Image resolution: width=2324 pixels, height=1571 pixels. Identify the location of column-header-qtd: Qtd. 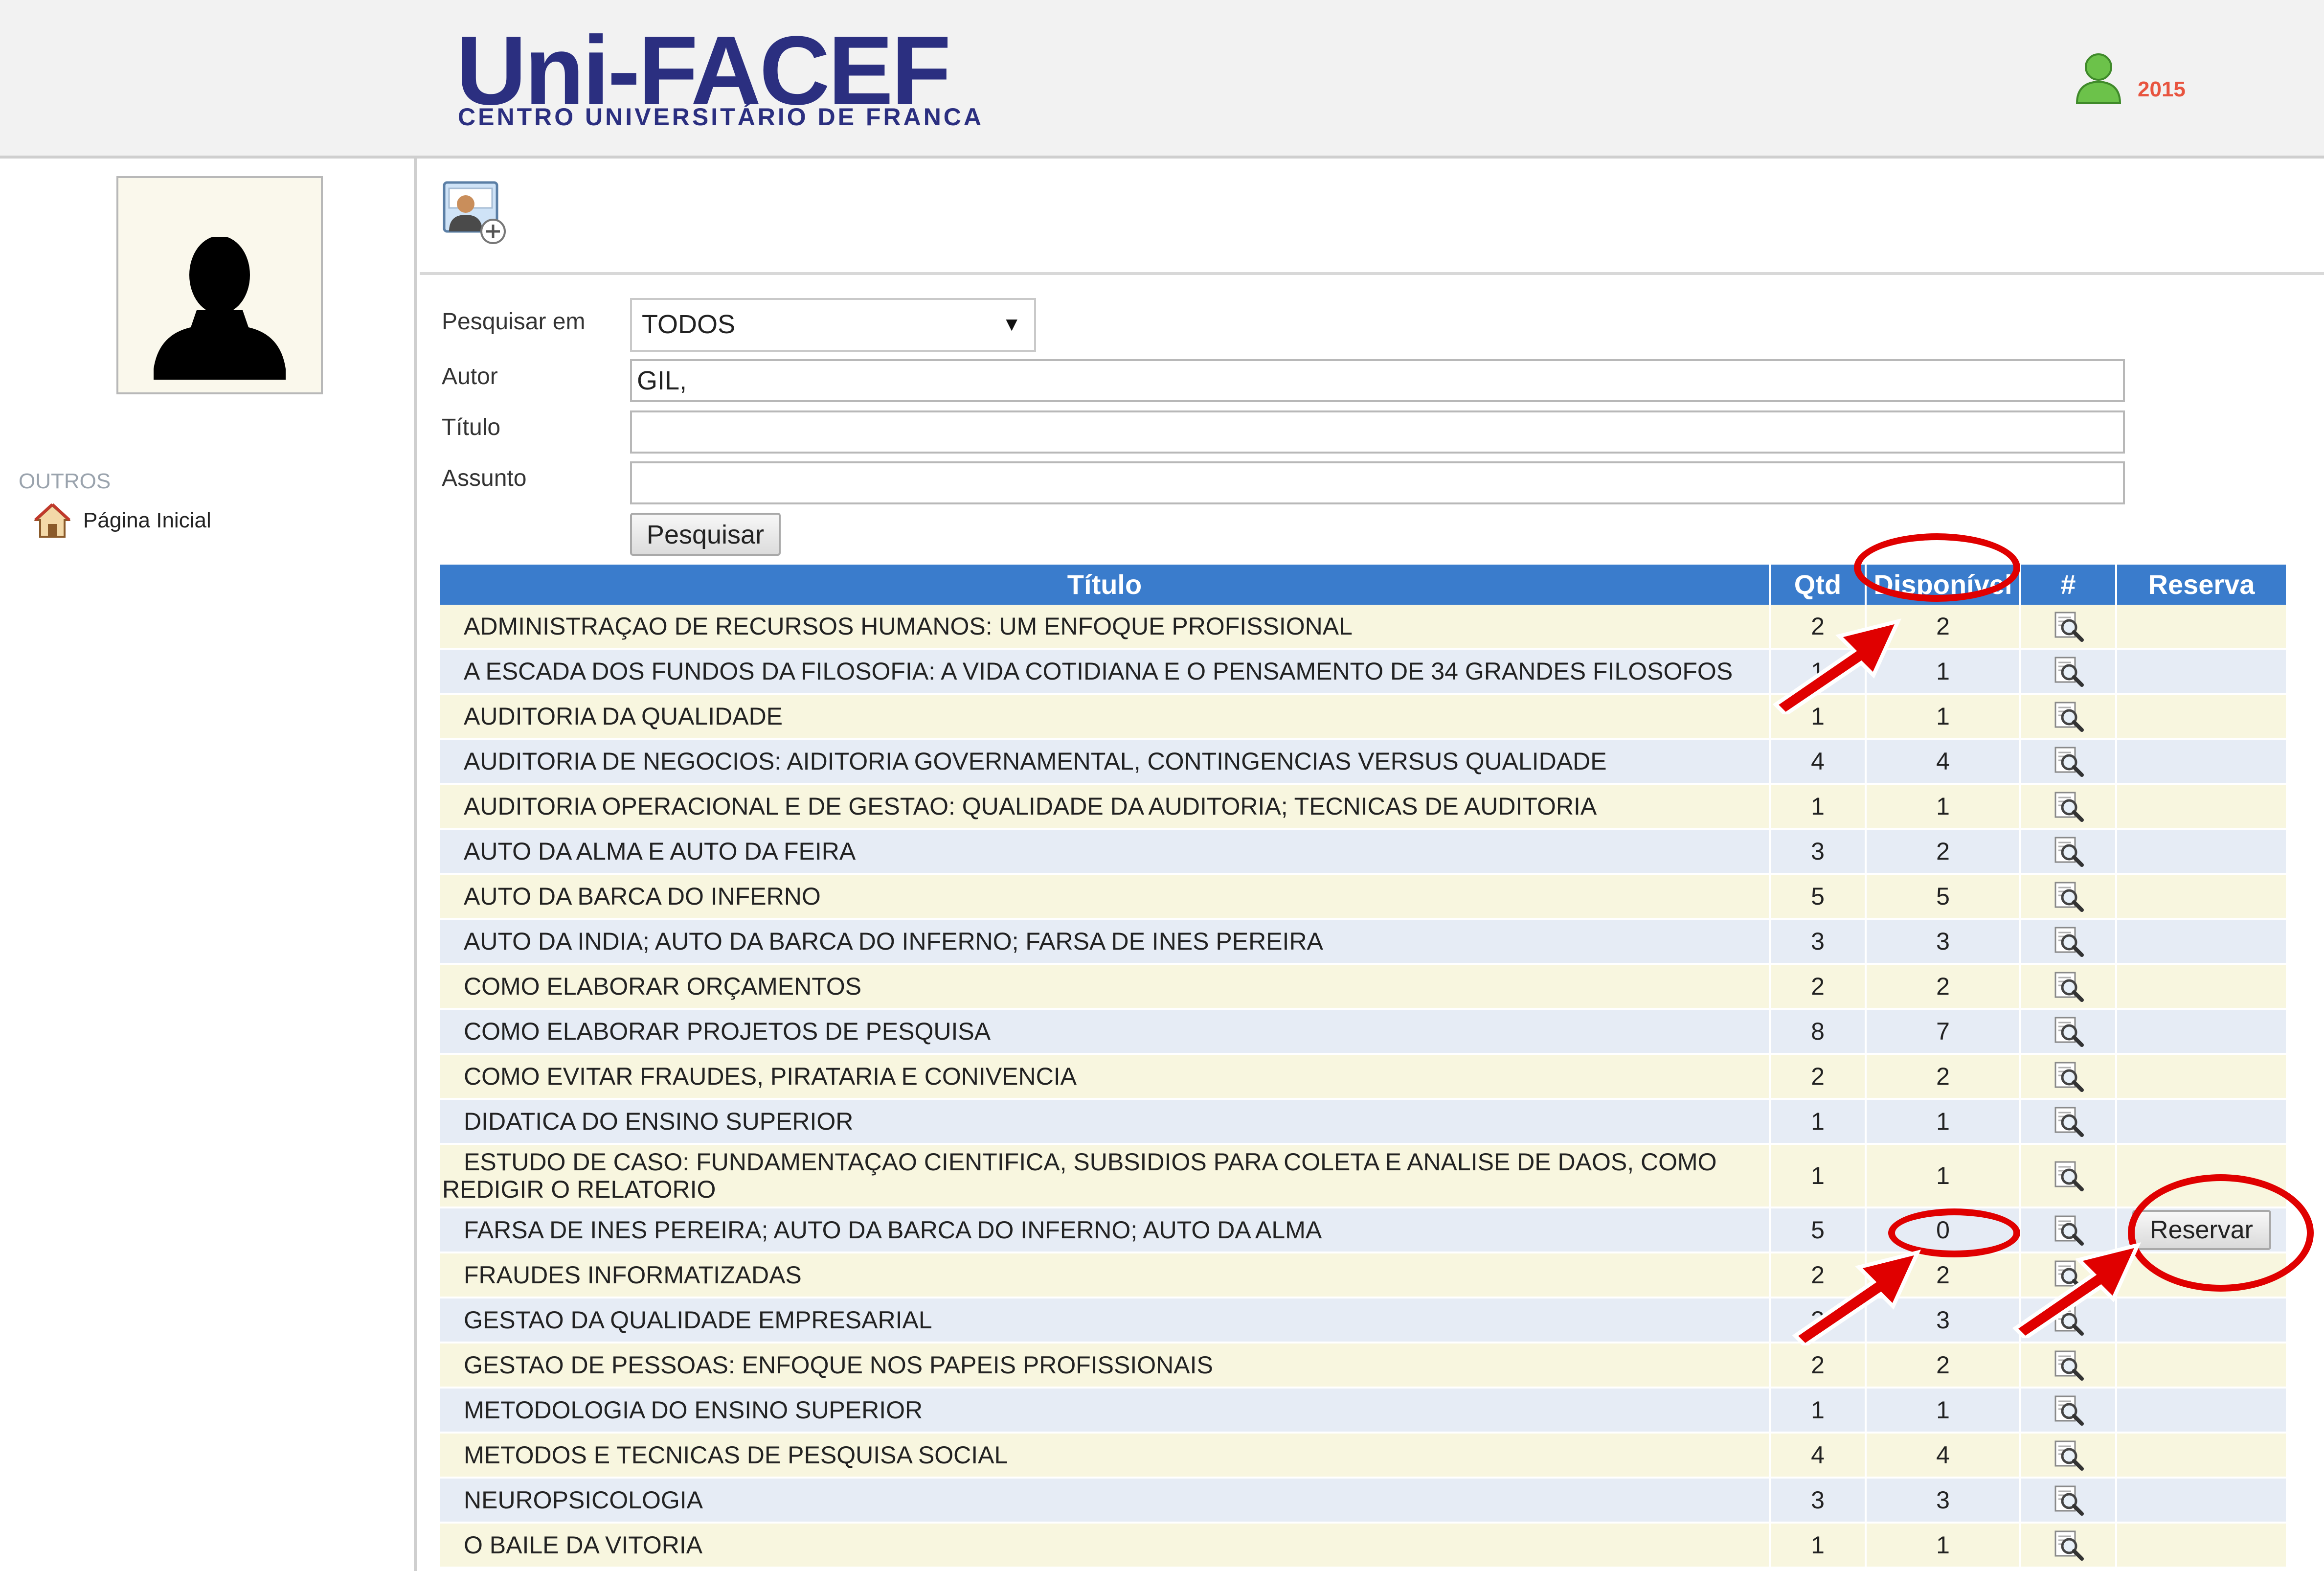
(1819, 585).